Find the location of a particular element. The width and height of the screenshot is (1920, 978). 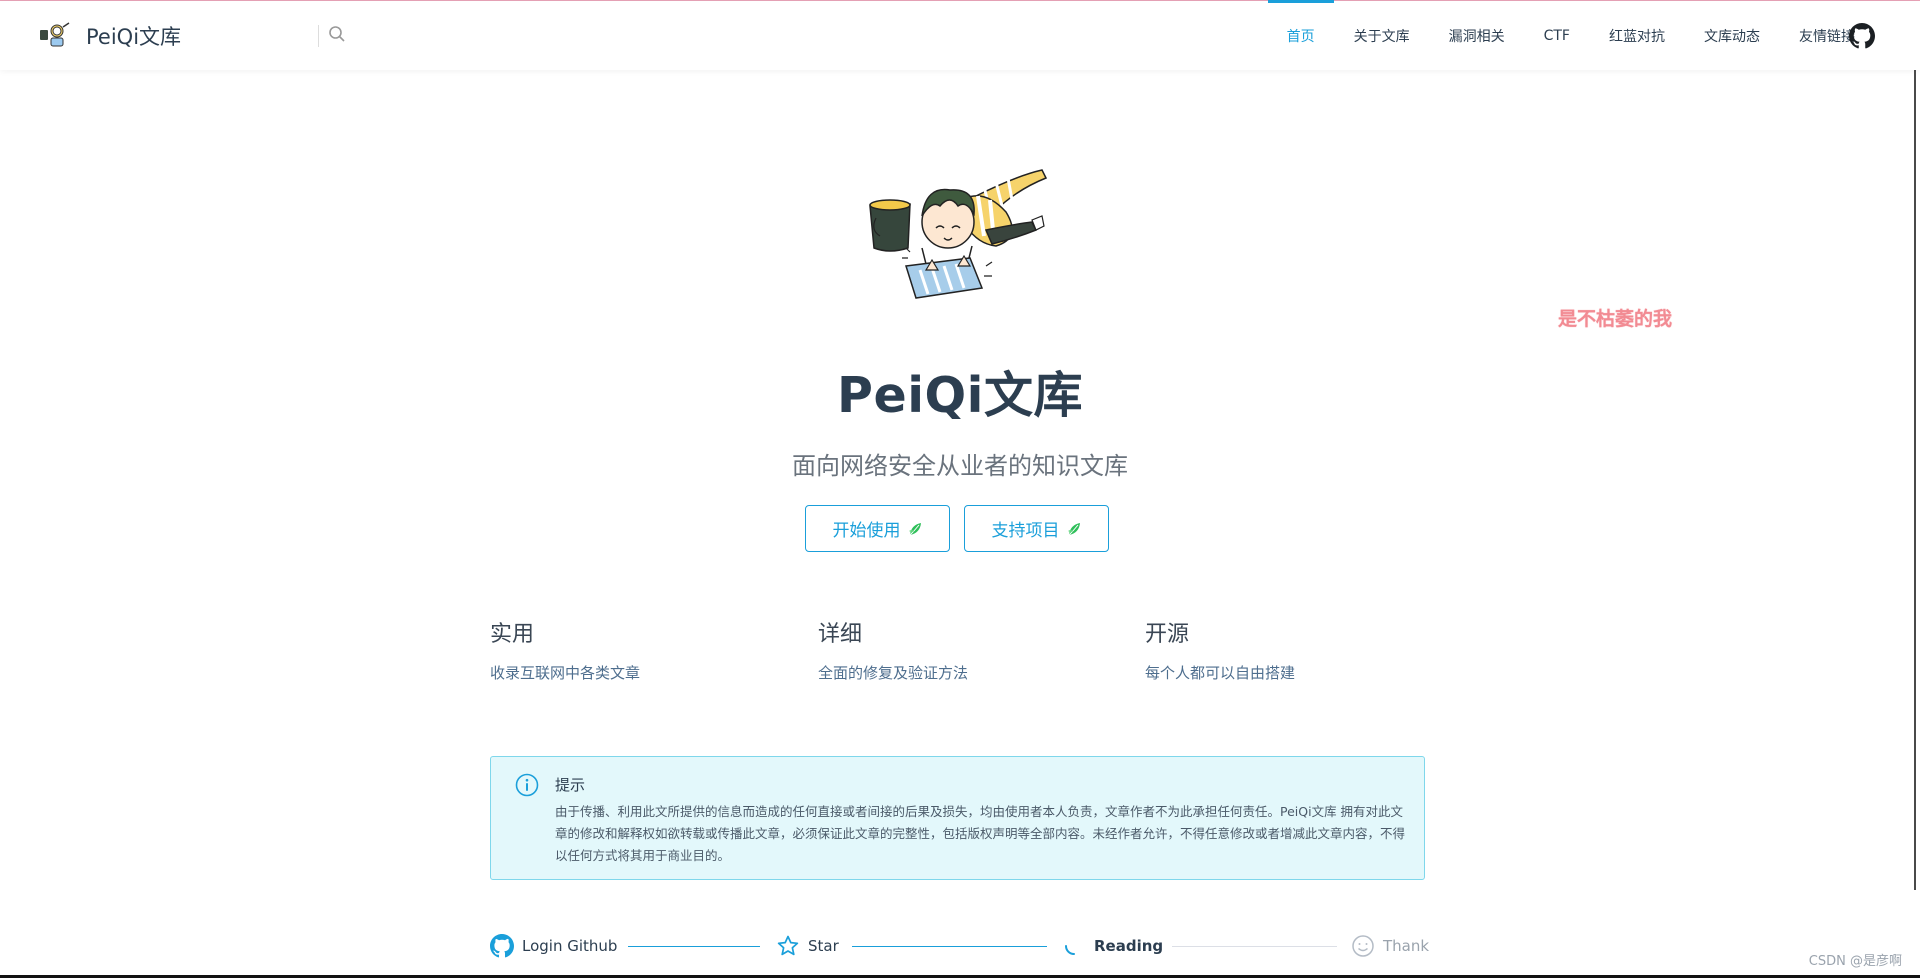

nav-item-links: 友情链接 is located at coordinates (1827, 35).